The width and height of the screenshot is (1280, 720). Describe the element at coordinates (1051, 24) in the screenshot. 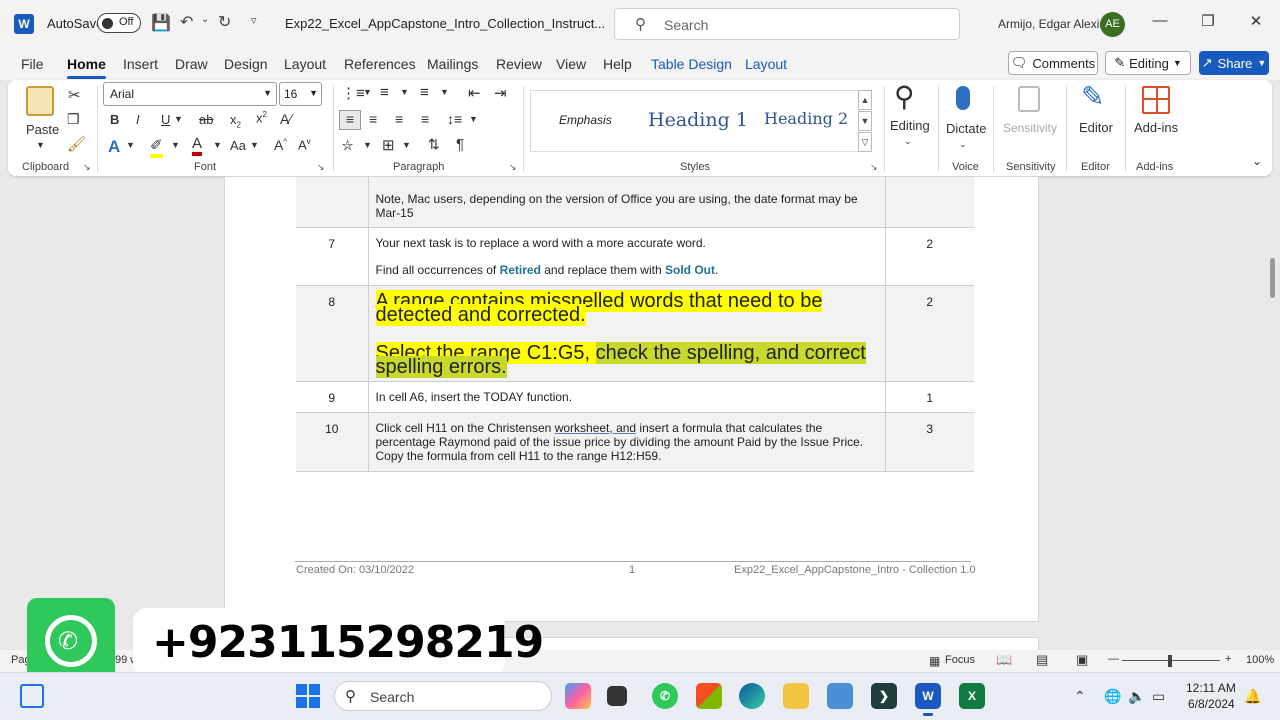

I see `user-name: Armijo, Edgar Alexis` at that location.